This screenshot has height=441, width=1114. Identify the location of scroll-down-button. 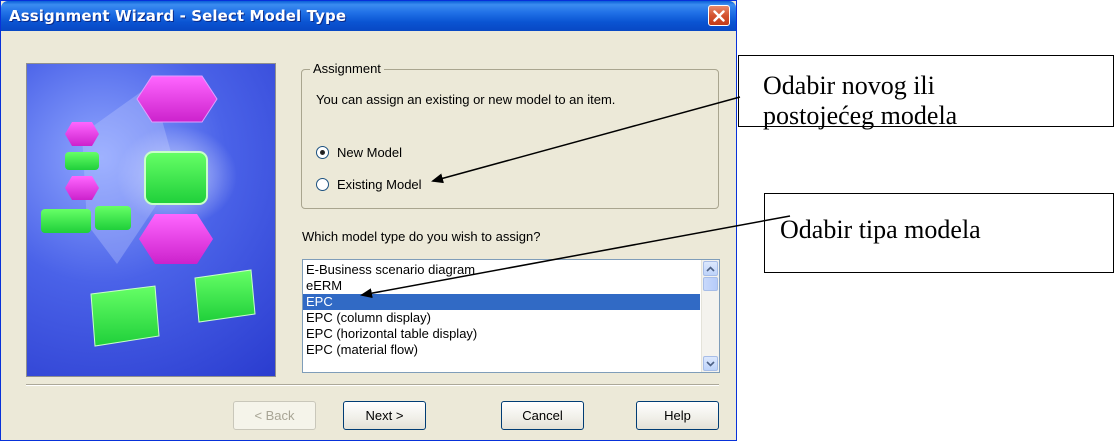
(710, 363).